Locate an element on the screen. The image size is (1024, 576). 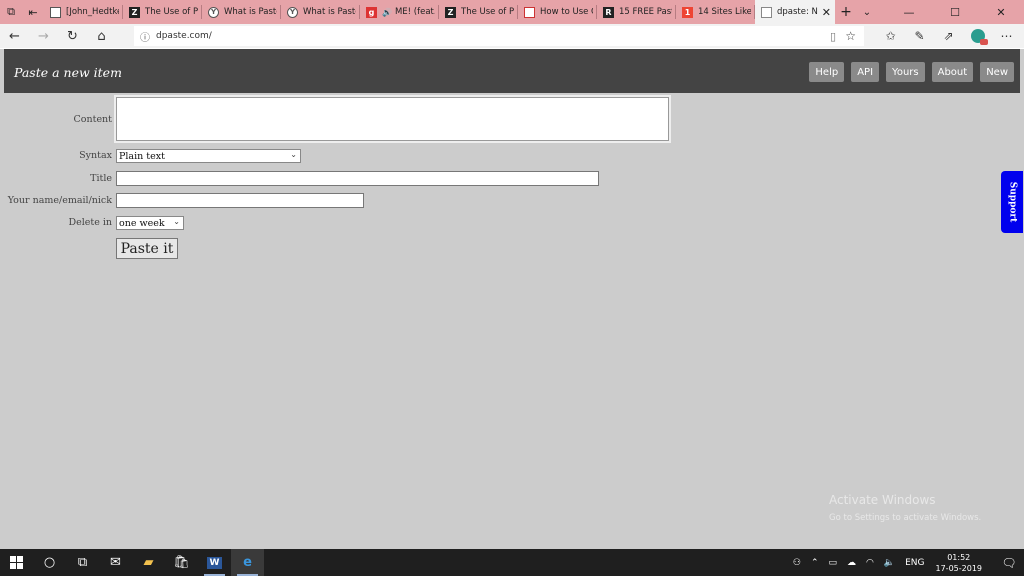
reading-view-icon: ▯ is located at coordinates (833, 36).